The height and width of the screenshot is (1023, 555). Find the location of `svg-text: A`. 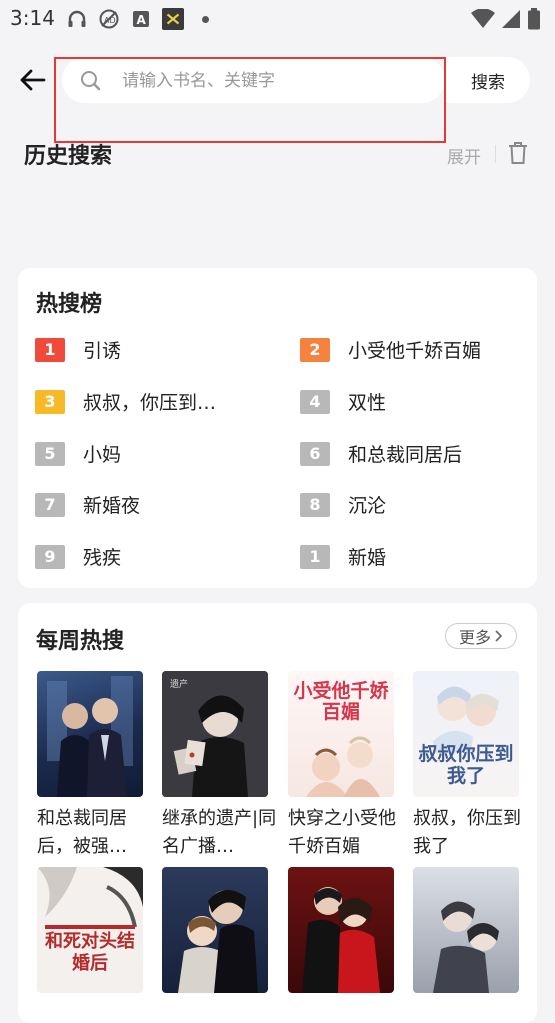

svg-text: A is located at coordinates (142, 20).